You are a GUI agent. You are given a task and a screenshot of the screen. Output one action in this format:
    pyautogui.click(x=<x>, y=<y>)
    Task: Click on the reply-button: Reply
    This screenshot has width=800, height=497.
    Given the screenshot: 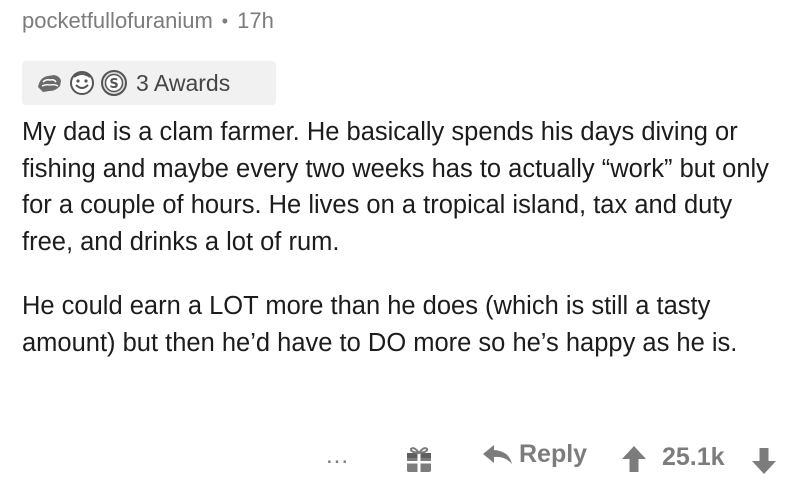 What is the action you would take?
    pyautogui.click(x=534, y=454)
    